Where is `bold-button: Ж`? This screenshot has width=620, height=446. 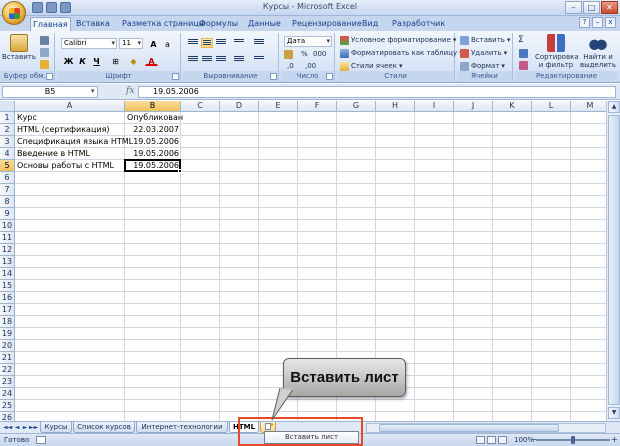
bold-button: Ж is located at coordinates (68, 60).